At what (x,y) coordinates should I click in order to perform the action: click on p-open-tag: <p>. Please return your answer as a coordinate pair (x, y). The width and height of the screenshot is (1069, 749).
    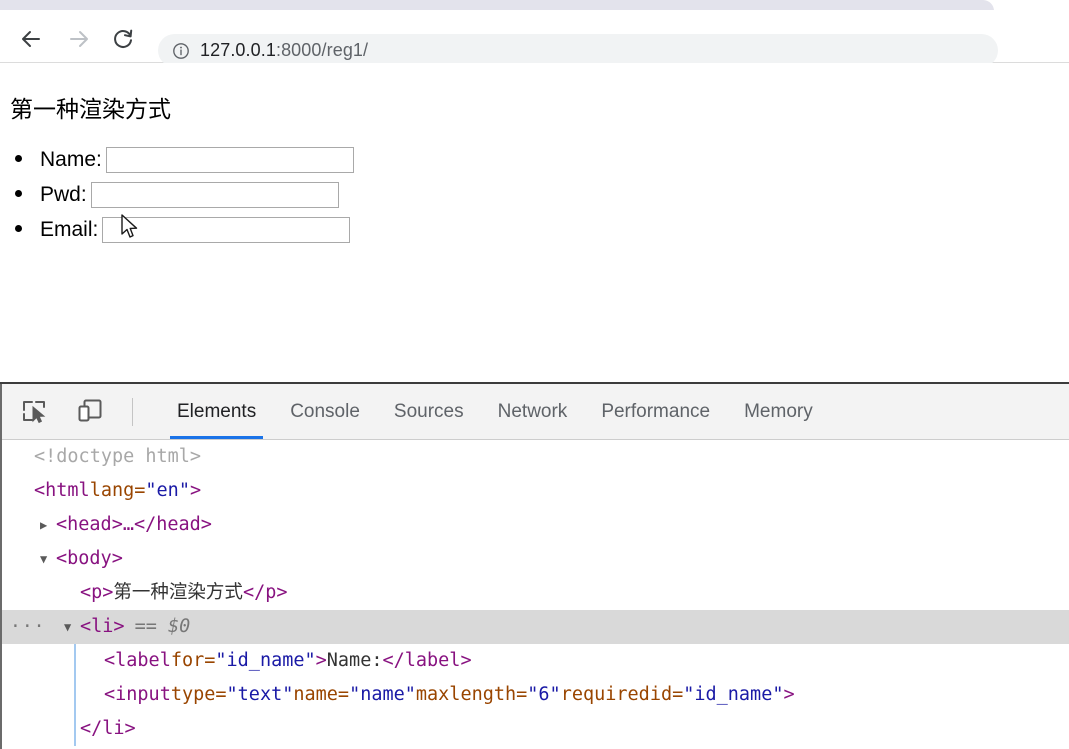
    Looking at the image, I should click on (97, 592).